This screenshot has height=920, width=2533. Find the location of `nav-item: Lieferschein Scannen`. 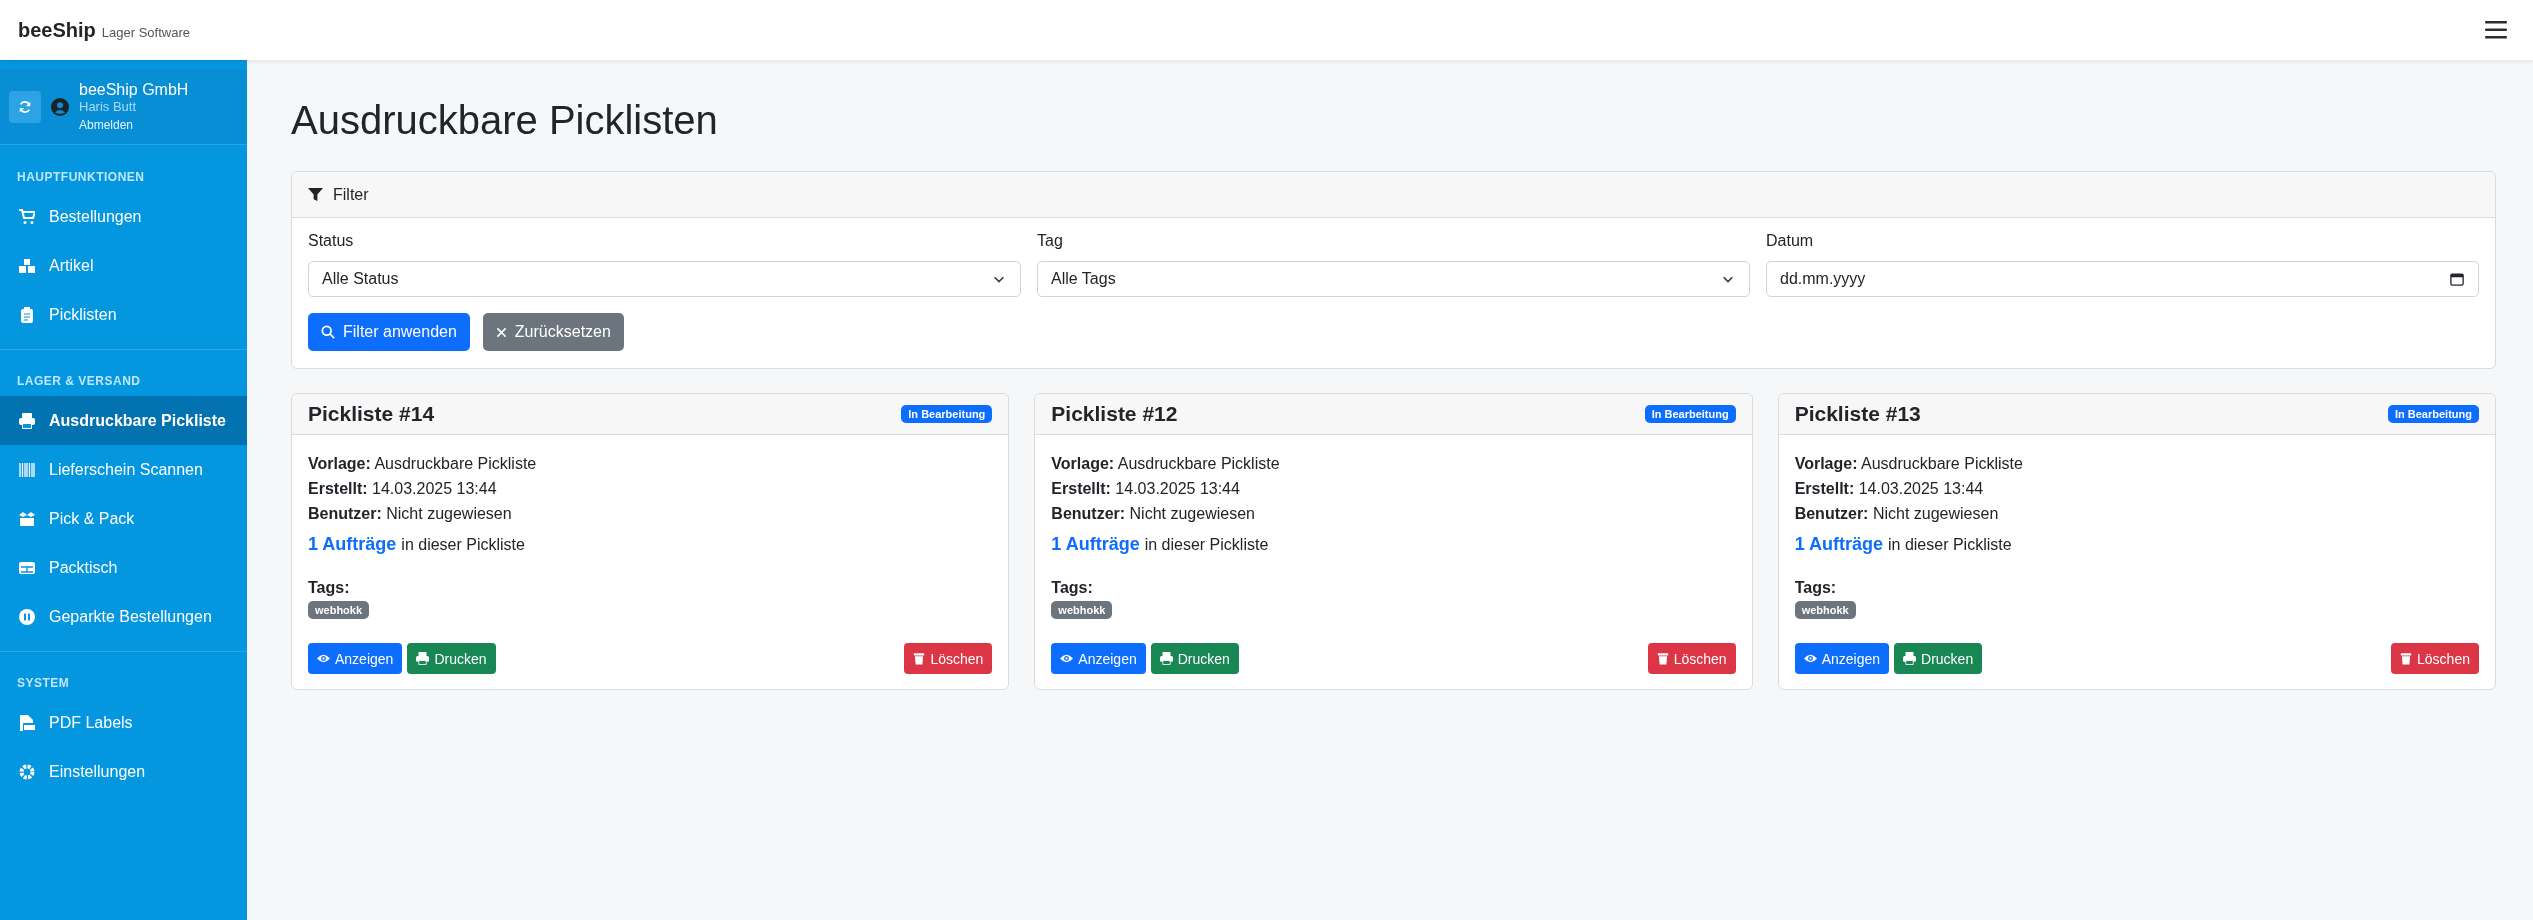

nav-item: Lieferschein Scannen is located at coordinates (123, 469).